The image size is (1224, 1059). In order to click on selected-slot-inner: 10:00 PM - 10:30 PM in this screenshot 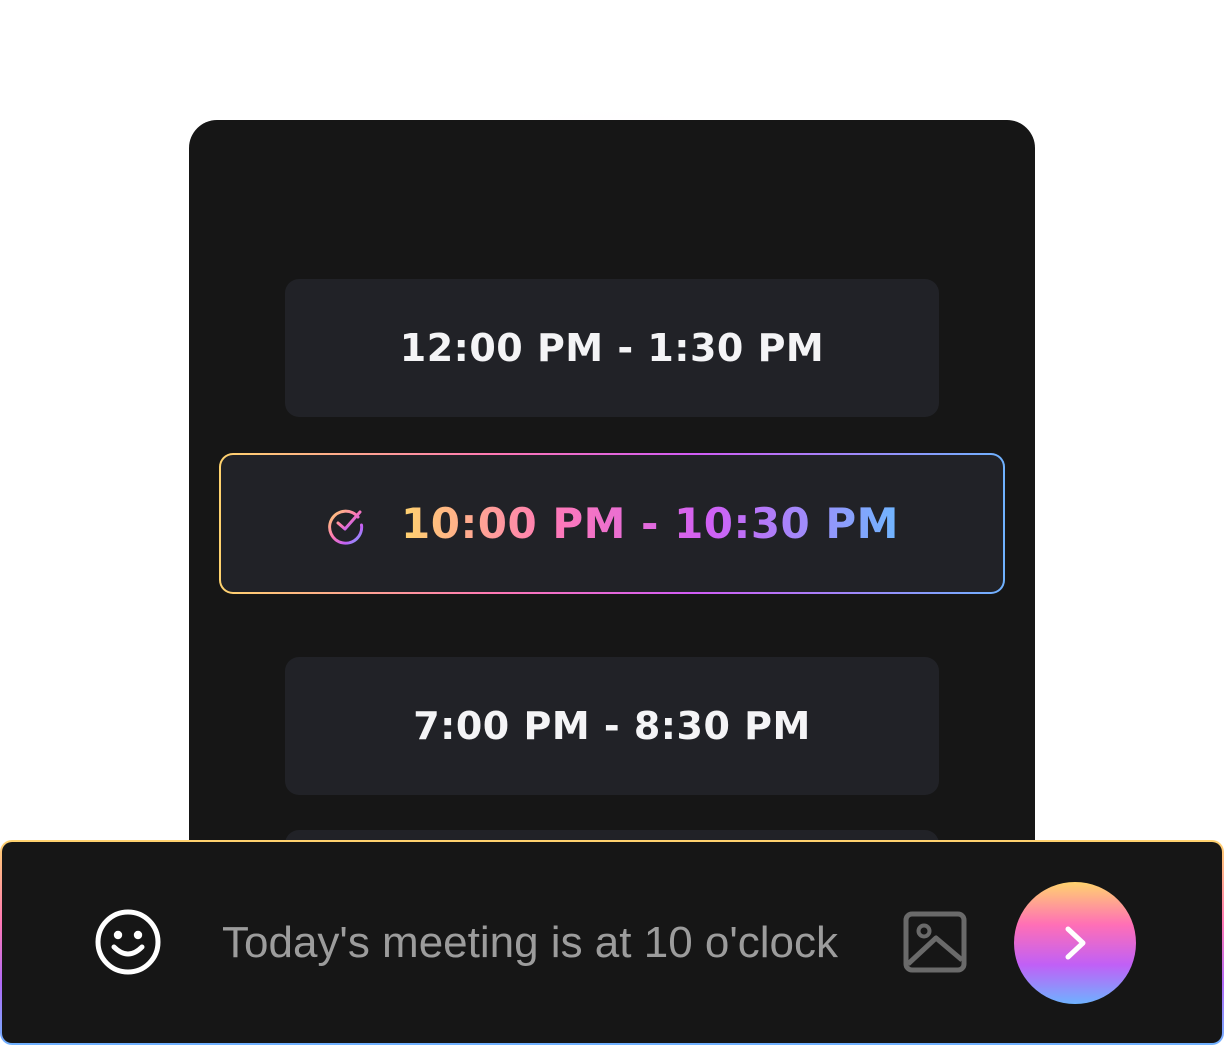, I will do `click(612, 523)`.